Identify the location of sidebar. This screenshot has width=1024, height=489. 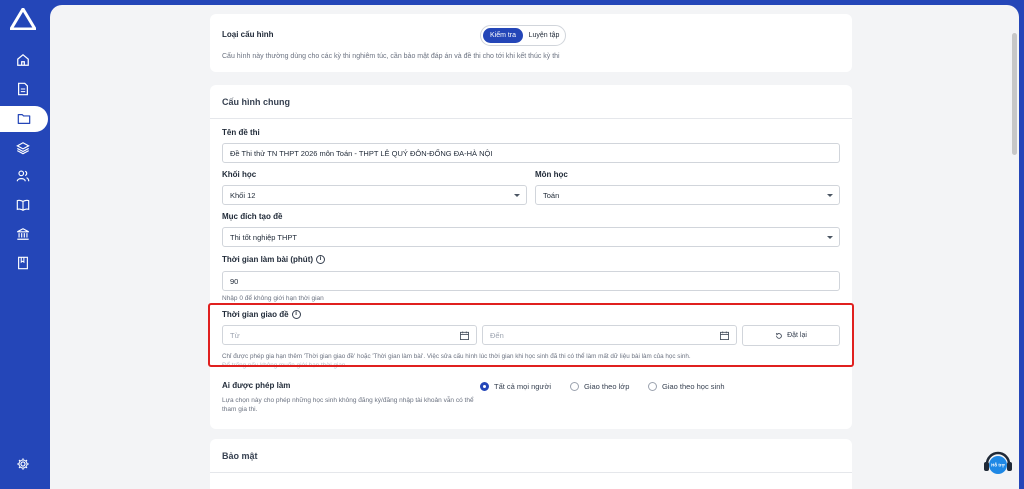
(24, 244).